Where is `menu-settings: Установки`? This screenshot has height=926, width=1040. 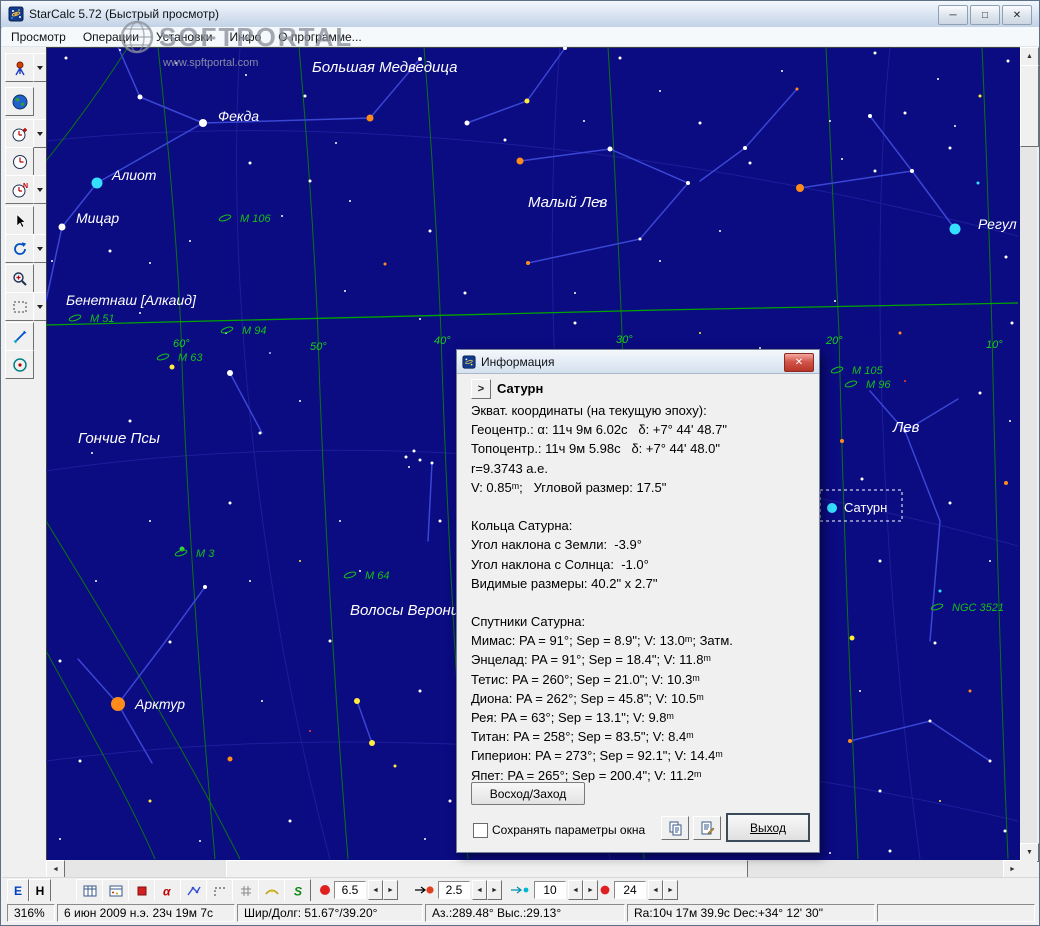
menu-settings: Установки is located at coordinates (184, 37).